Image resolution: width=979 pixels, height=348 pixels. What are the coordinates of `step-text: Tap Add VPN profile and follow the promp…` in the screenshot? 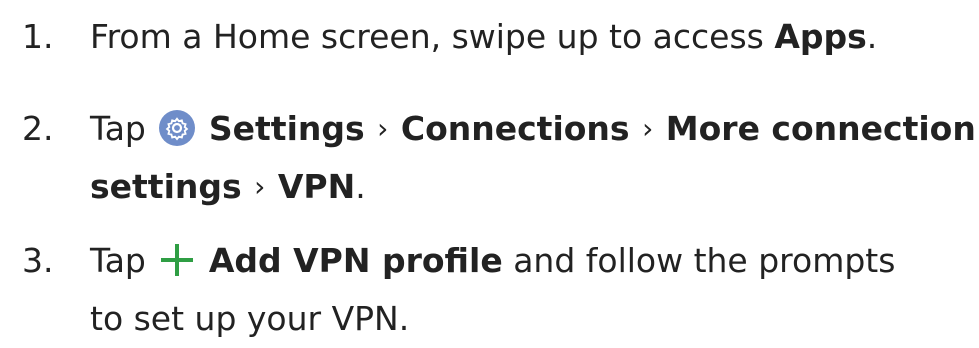 It's located at (529, 261).